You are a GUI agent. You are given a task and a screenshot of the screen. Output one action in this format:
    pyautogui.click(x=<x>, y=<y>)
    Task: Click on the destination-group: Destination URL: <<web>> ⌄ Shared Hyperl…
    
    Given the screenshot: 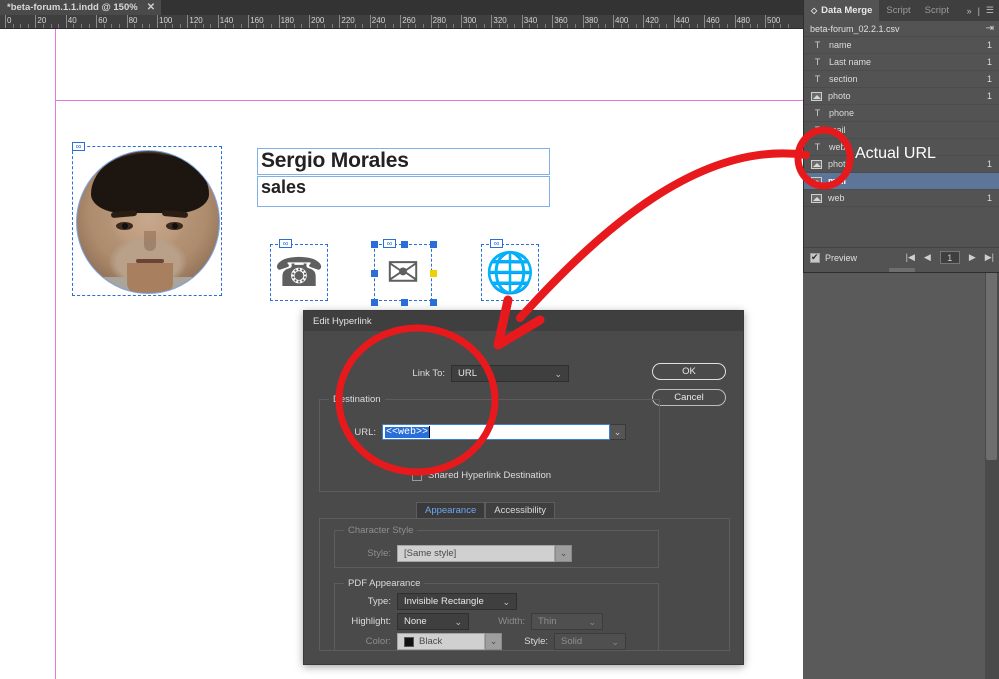 What is the action you would take?
    pyautogui.click(x=489, y=443)
    